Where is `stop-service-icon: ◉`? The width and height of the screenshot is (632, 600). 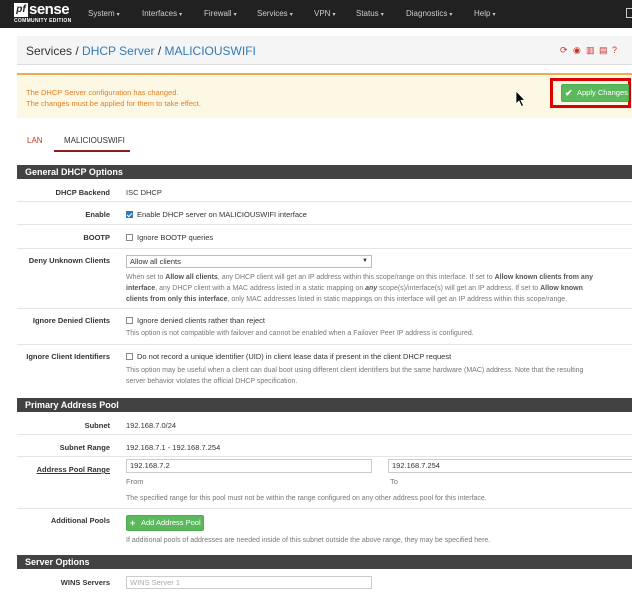 stop-service-icon: ◉ is located at coordinates (578, 50).